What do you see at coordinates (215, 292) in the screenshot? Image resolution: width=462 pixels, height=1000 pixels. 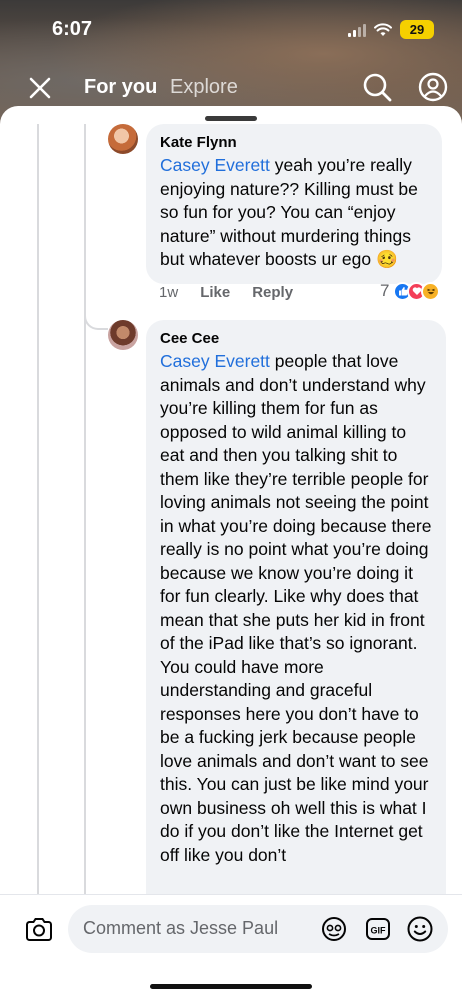 I see `like-button: Like` at bounding box center [215, 292].